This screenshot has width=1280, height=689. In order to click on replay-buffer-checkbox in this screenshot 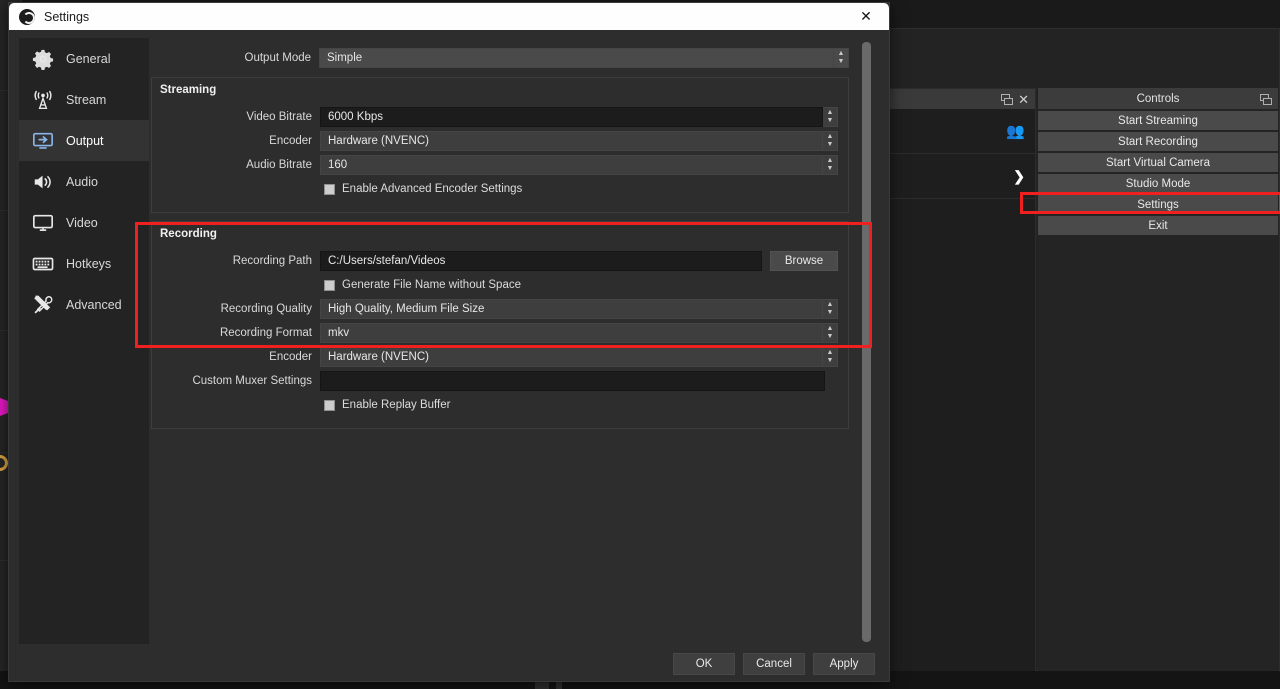, I will do `click(329, 405)`.